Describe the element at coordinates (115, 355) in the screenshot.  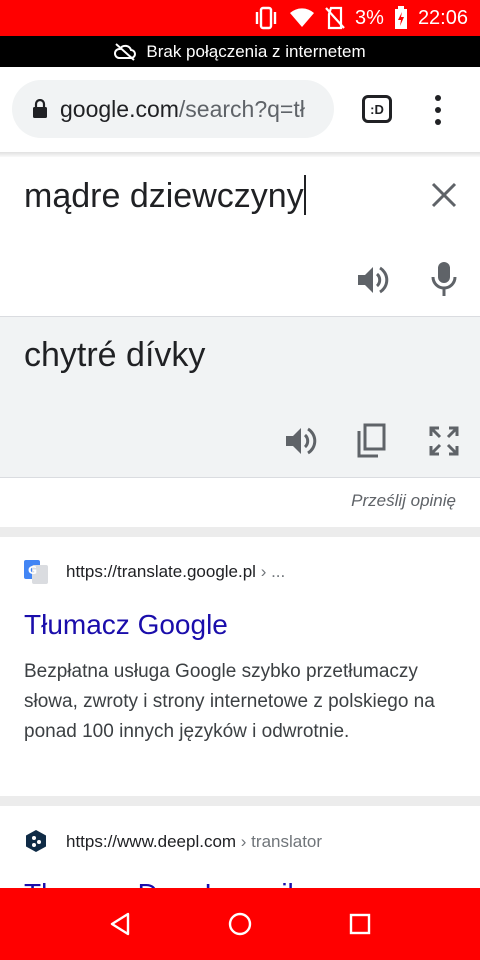
I see `translation-text: chytré dívky` at that location.